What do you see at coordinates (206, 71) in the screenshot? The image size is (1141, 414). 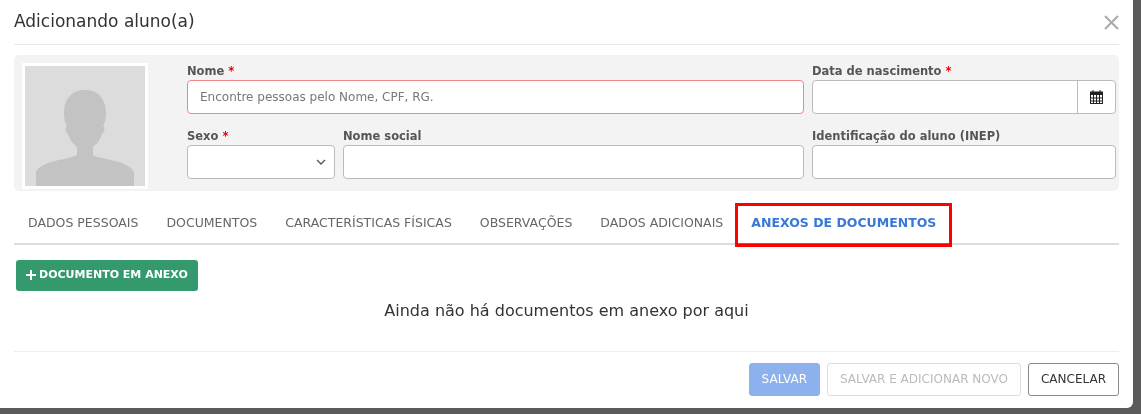 I see `field-label: Nome` at bounding box center [206, 71].